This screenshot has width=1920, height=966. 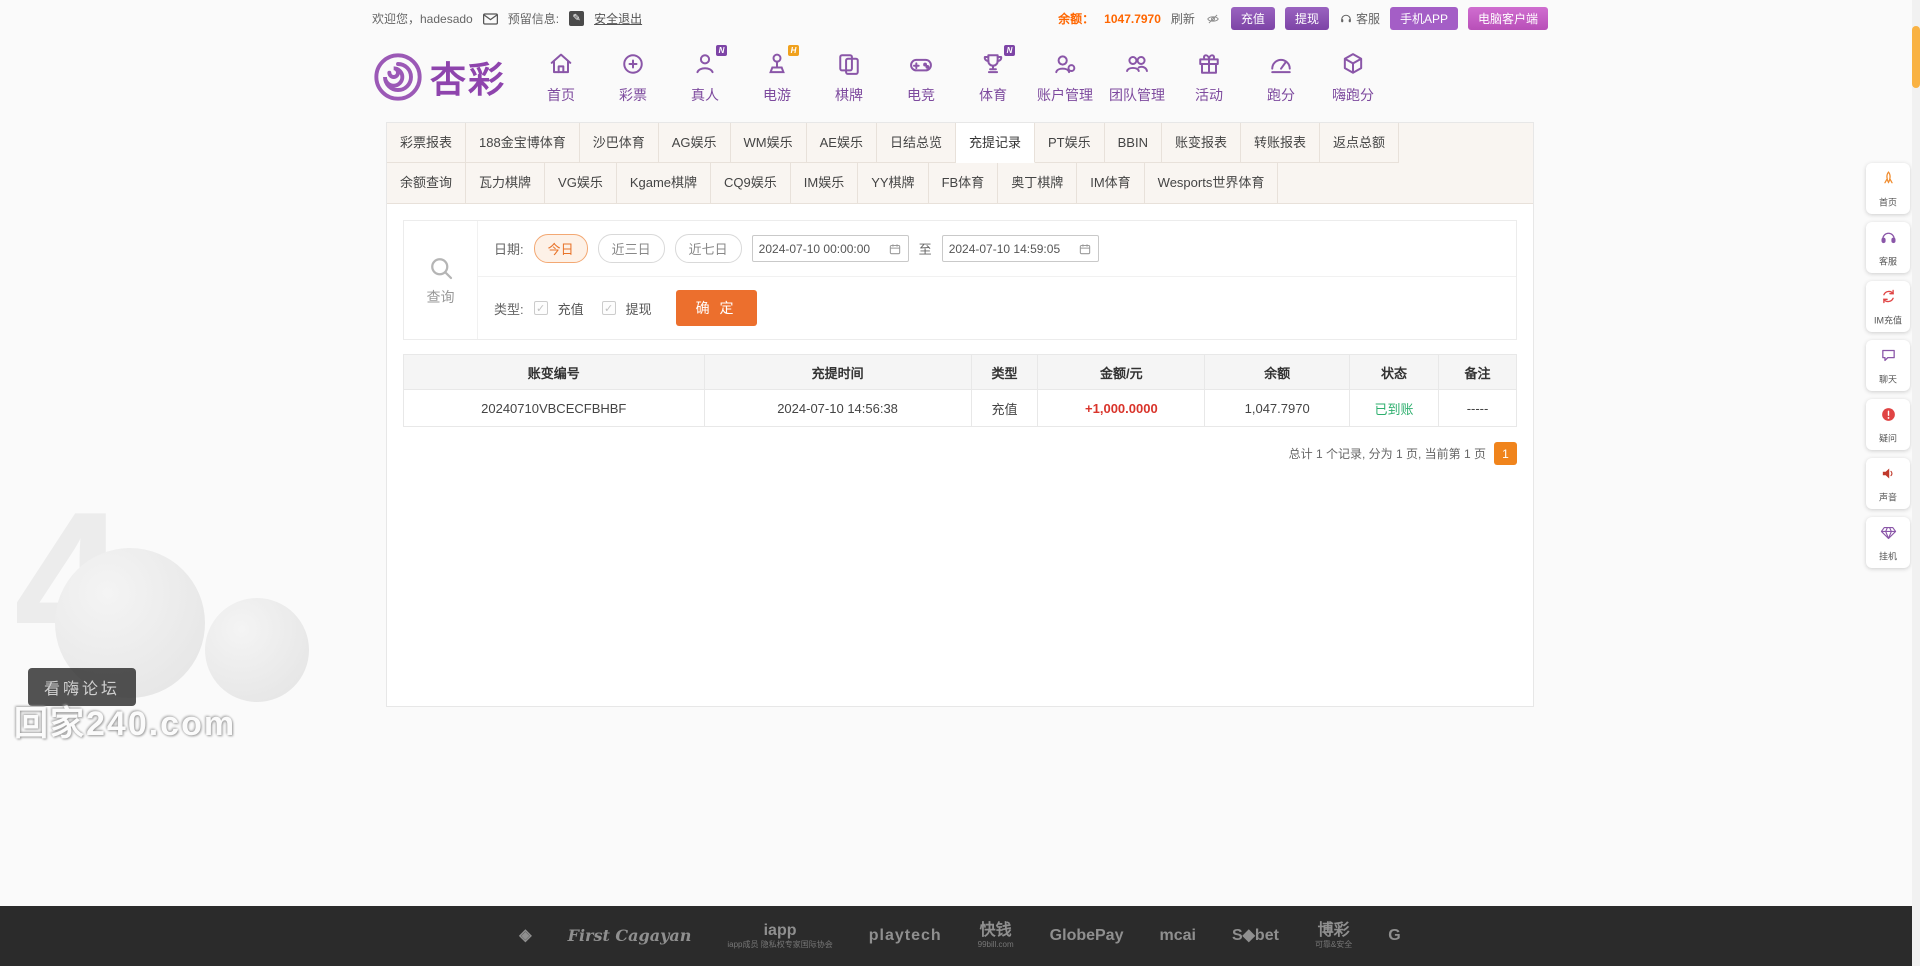 I want to click on date-from-input, so click(x=820, y=248).